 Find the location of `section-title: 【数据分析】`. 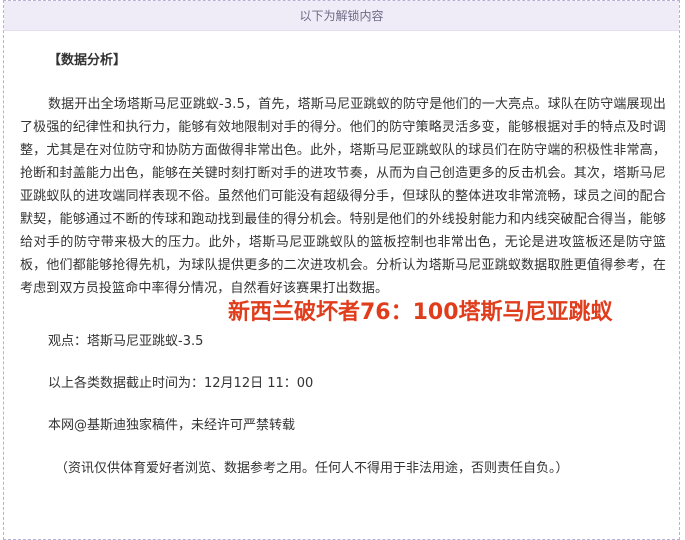

section-title: 【数据分析】 is located at coordinates (87, 60).